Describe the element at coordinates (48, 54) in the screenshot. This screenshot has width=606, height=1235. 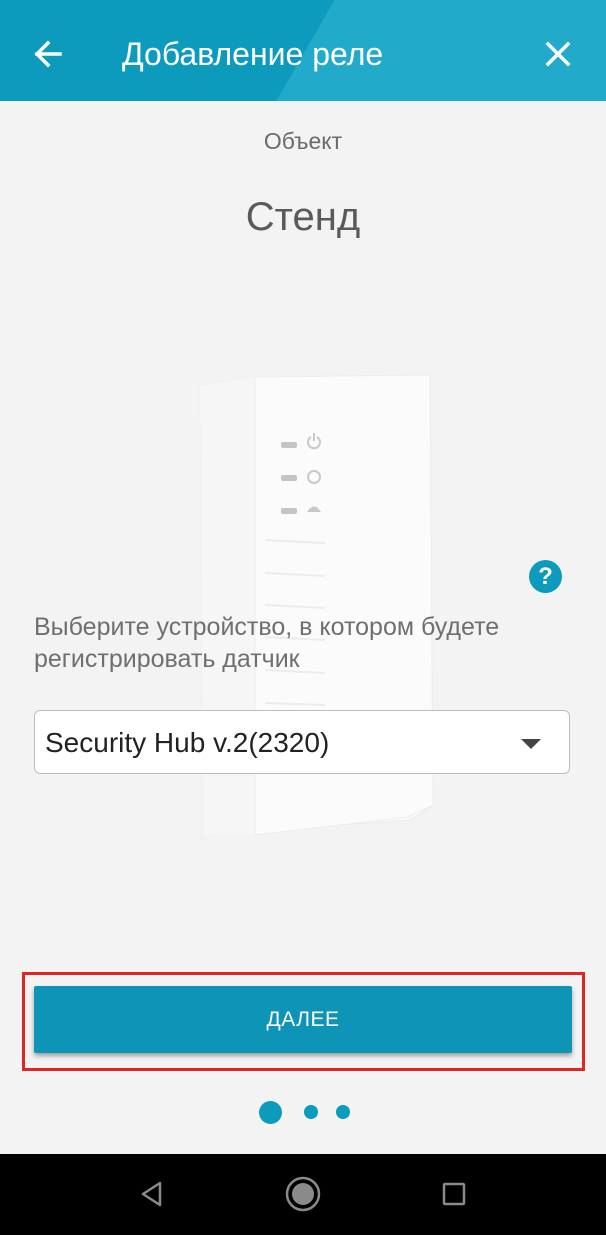
I see `arrow-left-icon` at that location.